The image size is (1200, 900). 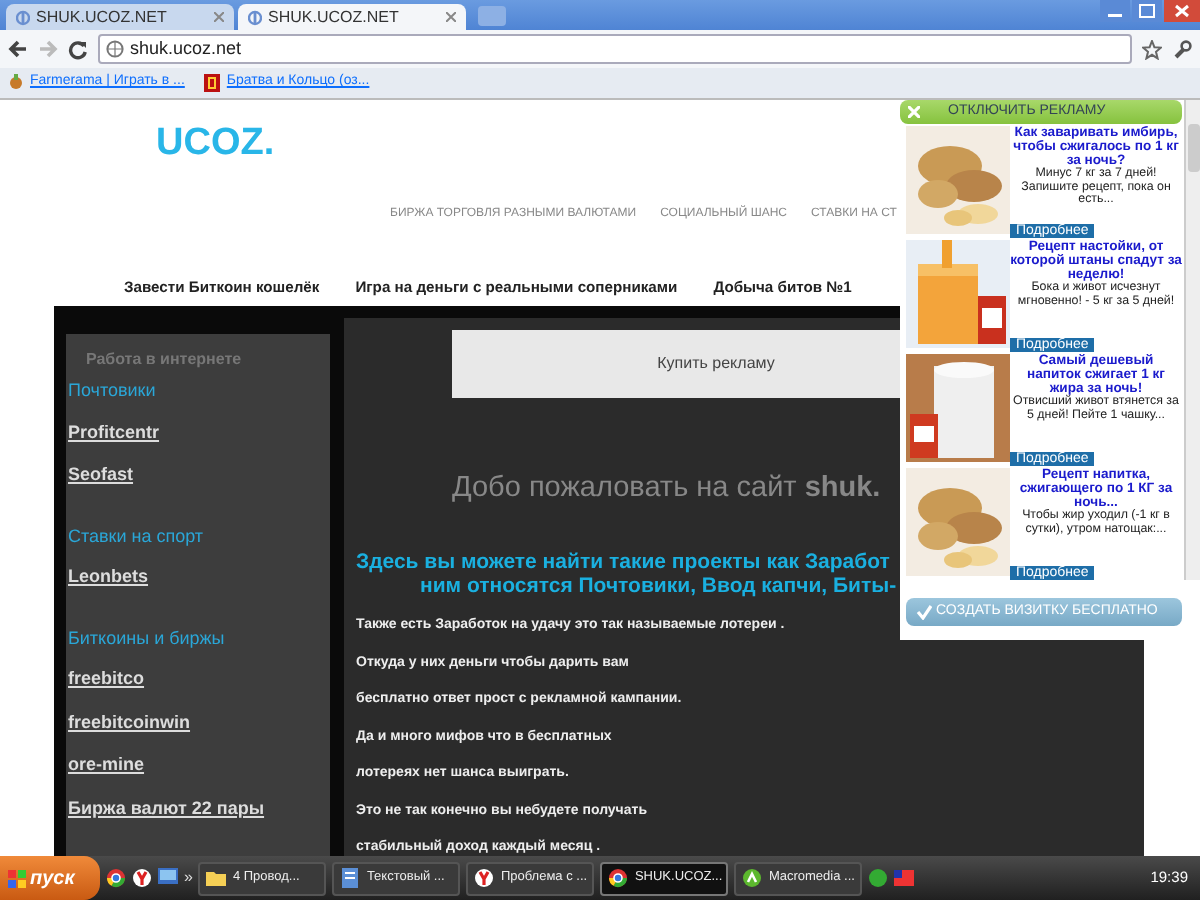 I want to click on reload-icon, so click(x=78, y=49).